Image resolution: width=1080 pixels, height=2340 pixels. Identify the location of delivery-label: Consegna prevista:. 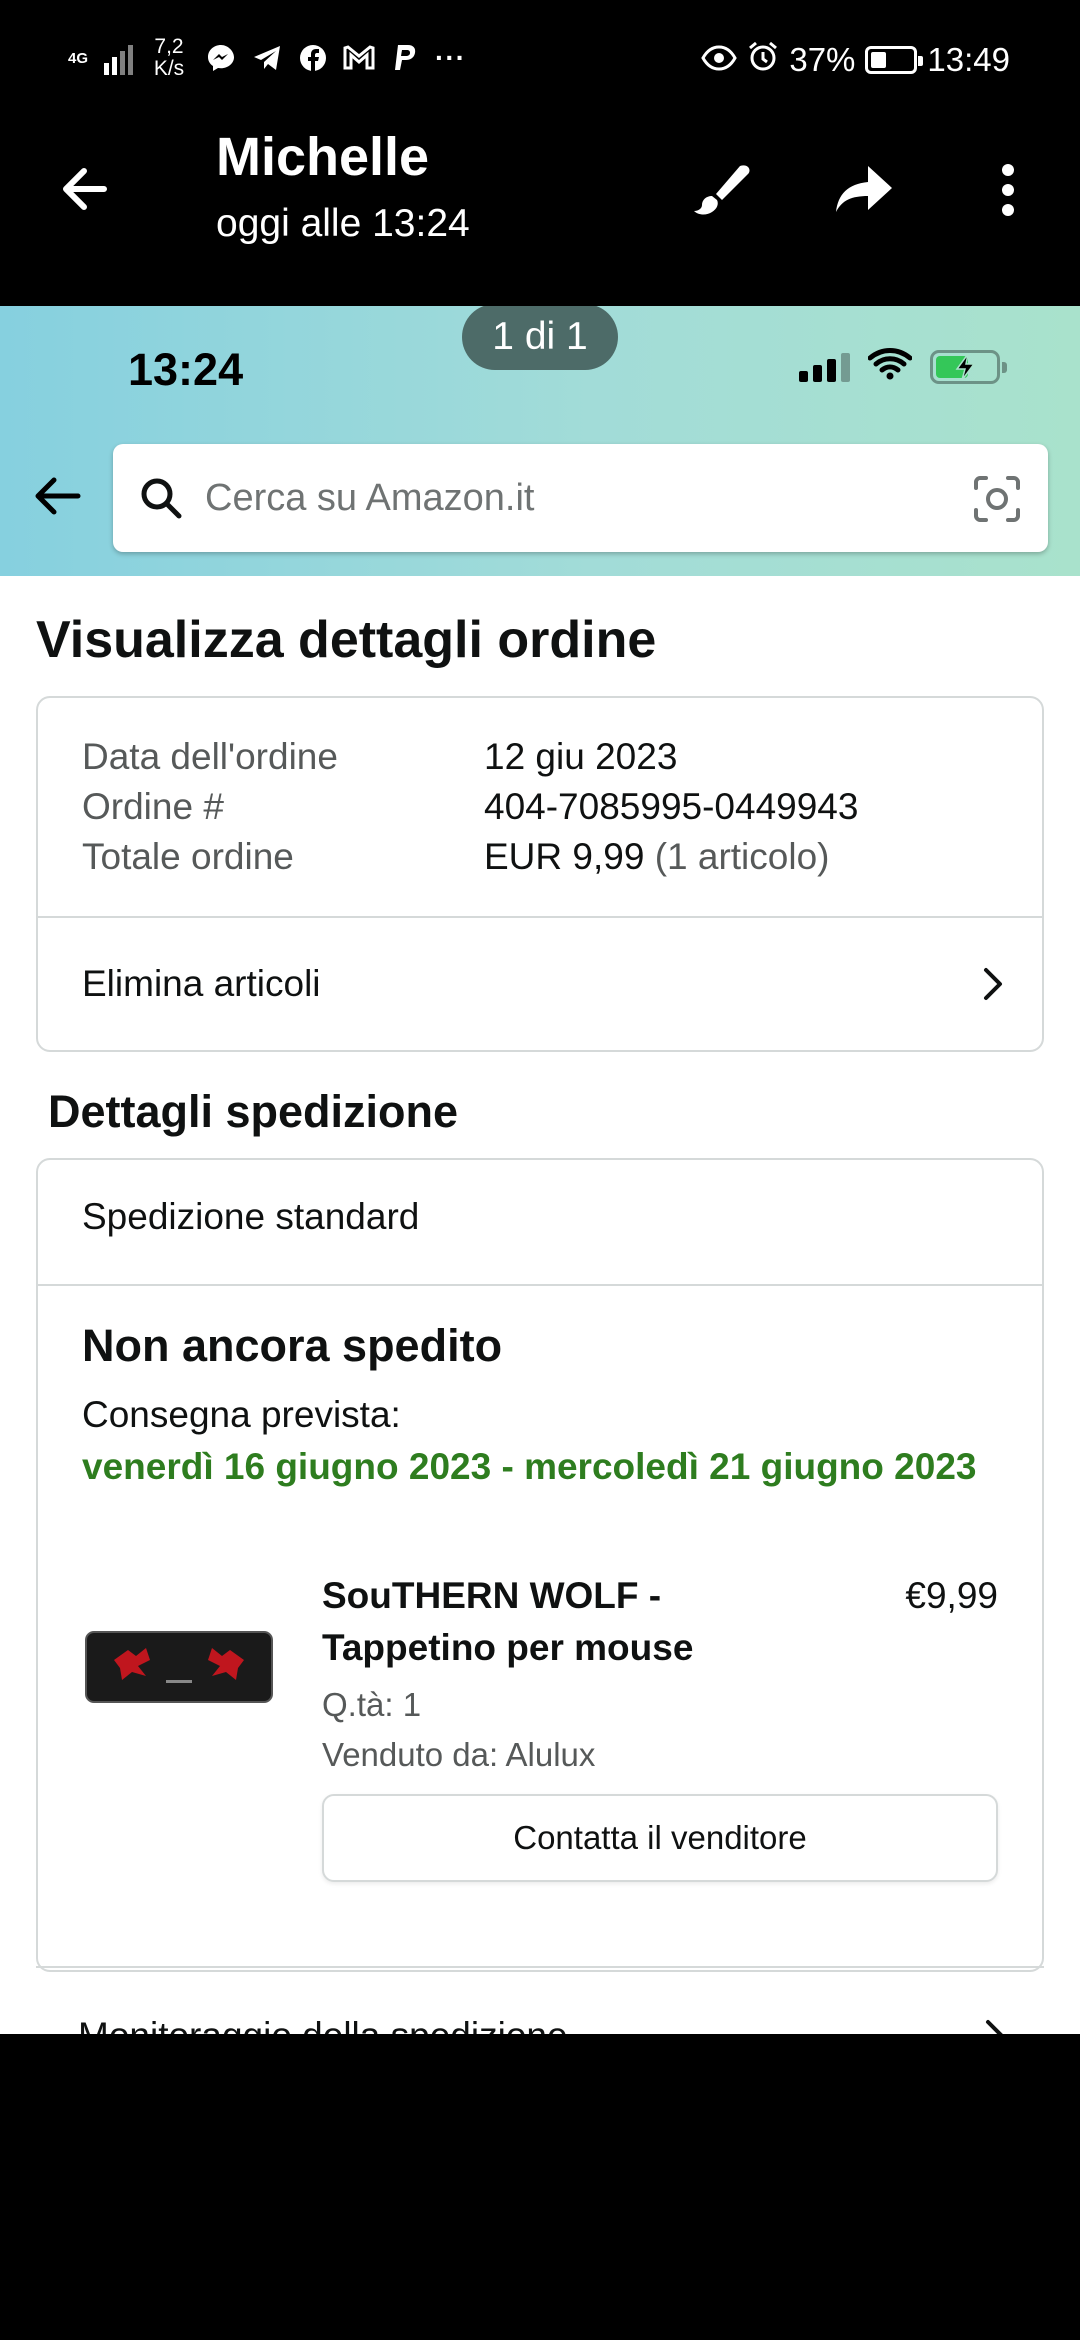
(241, 1414).